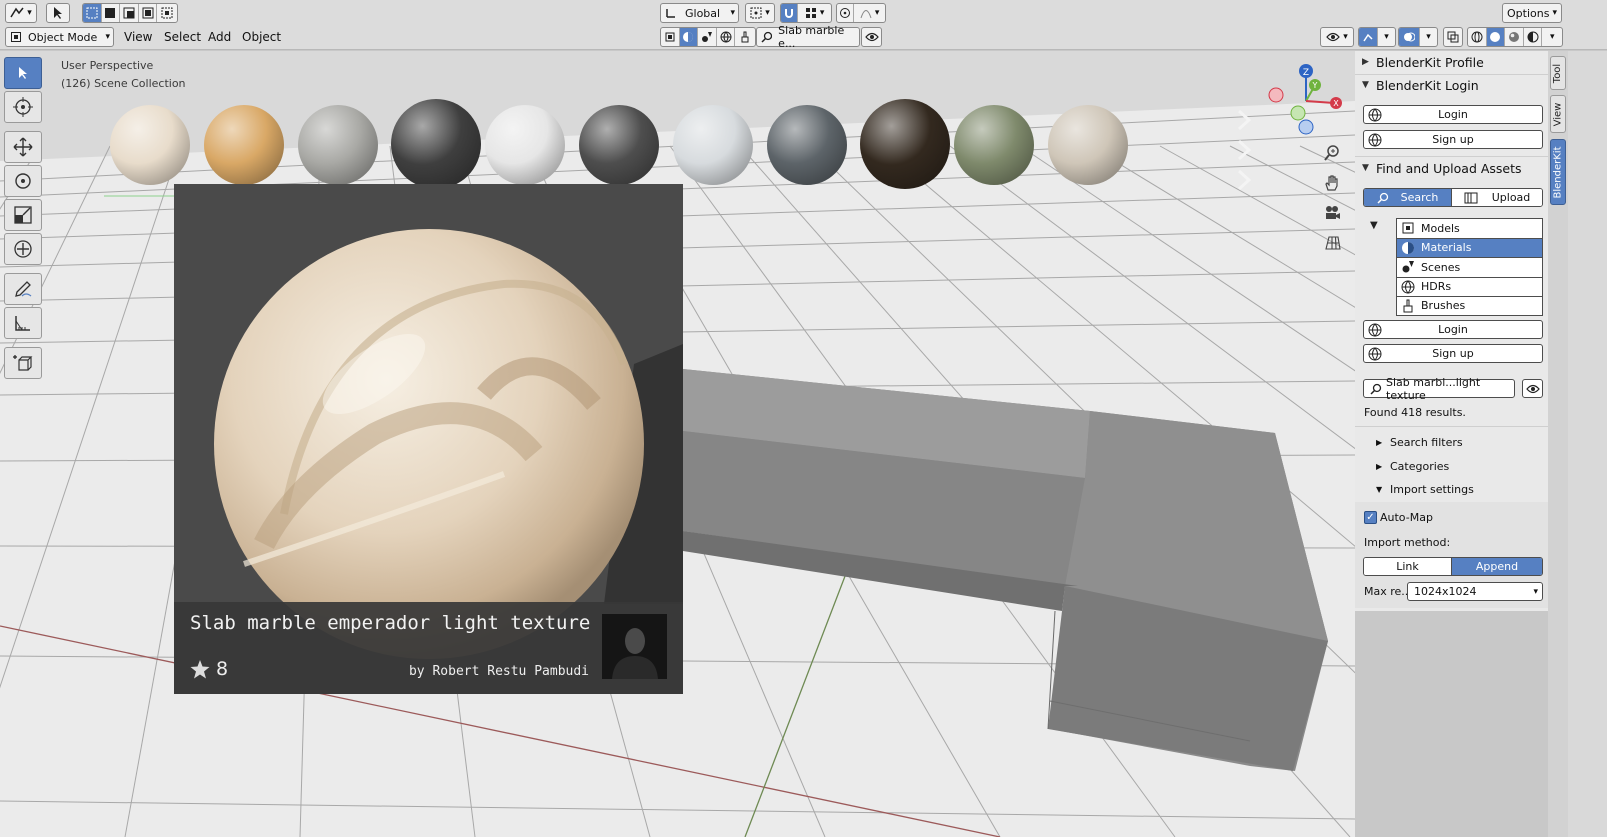 The width and height of the screenshot is (1607, 837). I want to click on pivot-dropdown: ▾, so click(760, 13).